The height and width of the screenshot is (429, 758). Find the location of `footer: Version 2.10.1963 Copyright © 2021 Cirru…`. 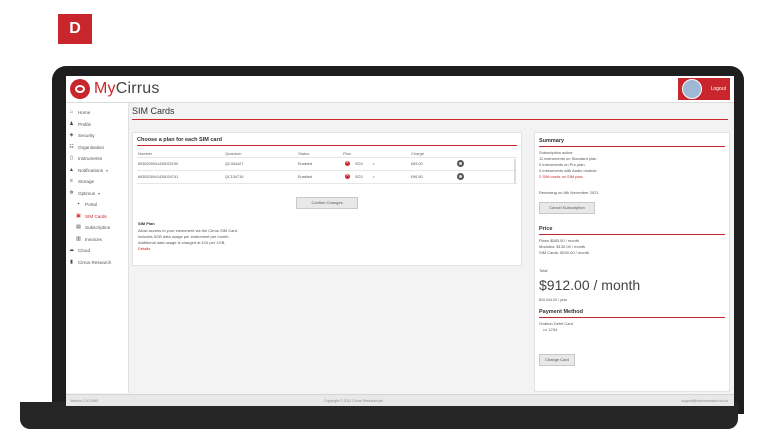

footer: Version 2.10.1963 Copyright © 2021 Cirru… is located at coordinates (400, 400).